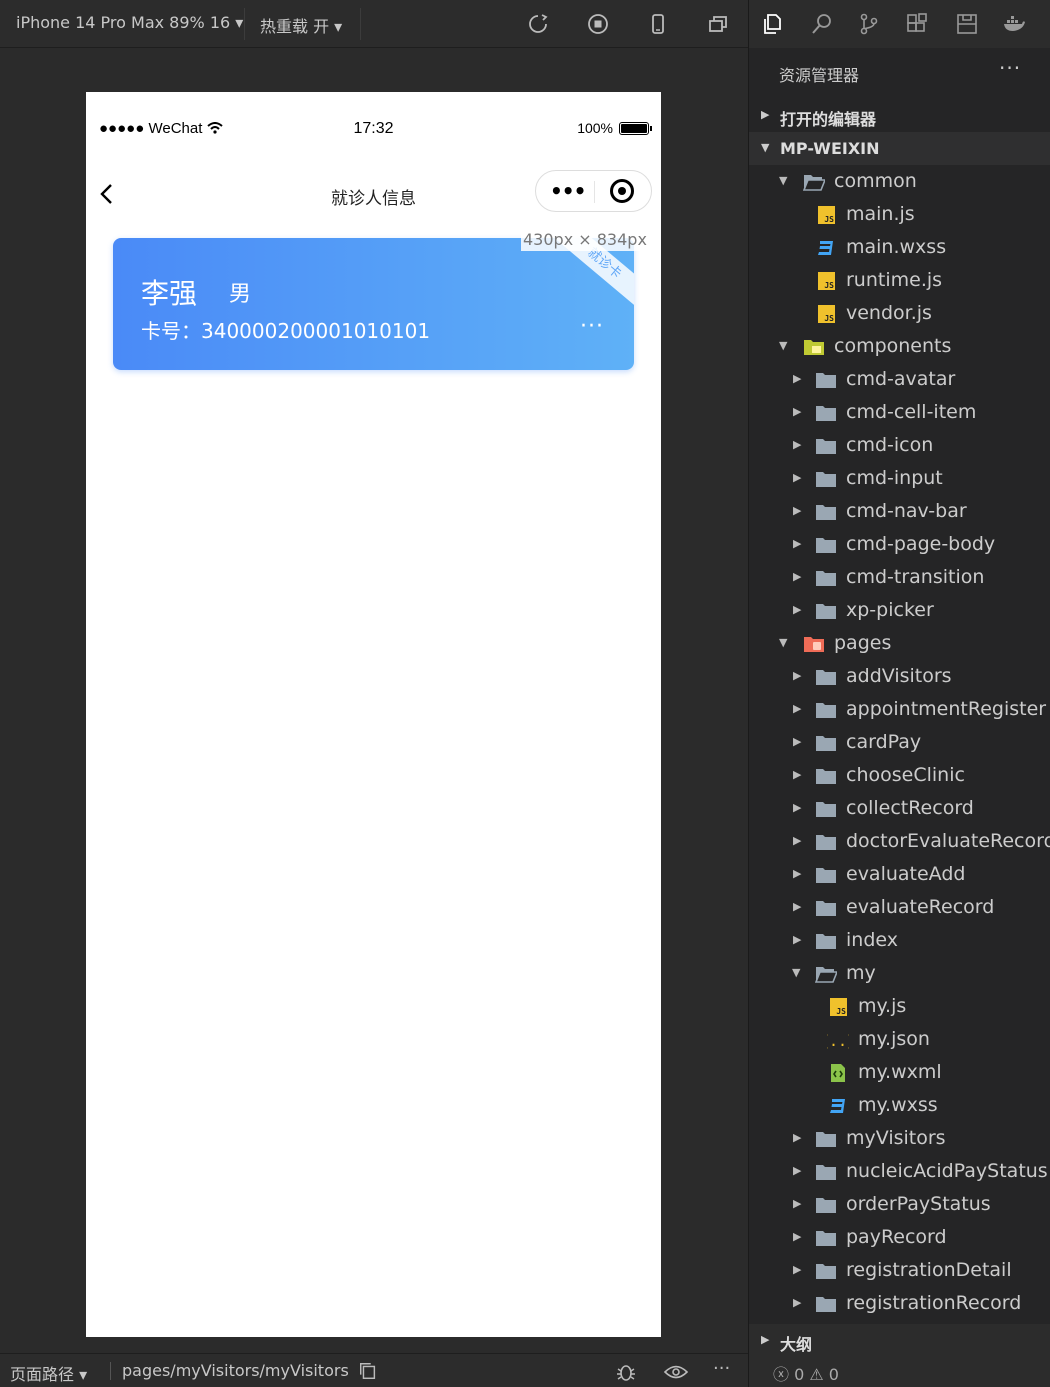  I want to click on tree-item-label: appointmentRegister, so click(946, 709).